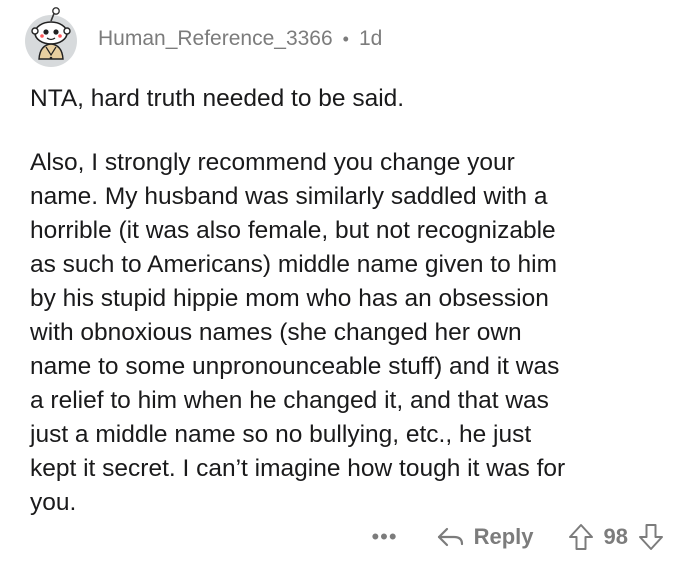  Describe the element at coordinates (217, 98) in the screenshot. I see `comment-paragraph: NTA, hard truth needed to be said.` at that location.